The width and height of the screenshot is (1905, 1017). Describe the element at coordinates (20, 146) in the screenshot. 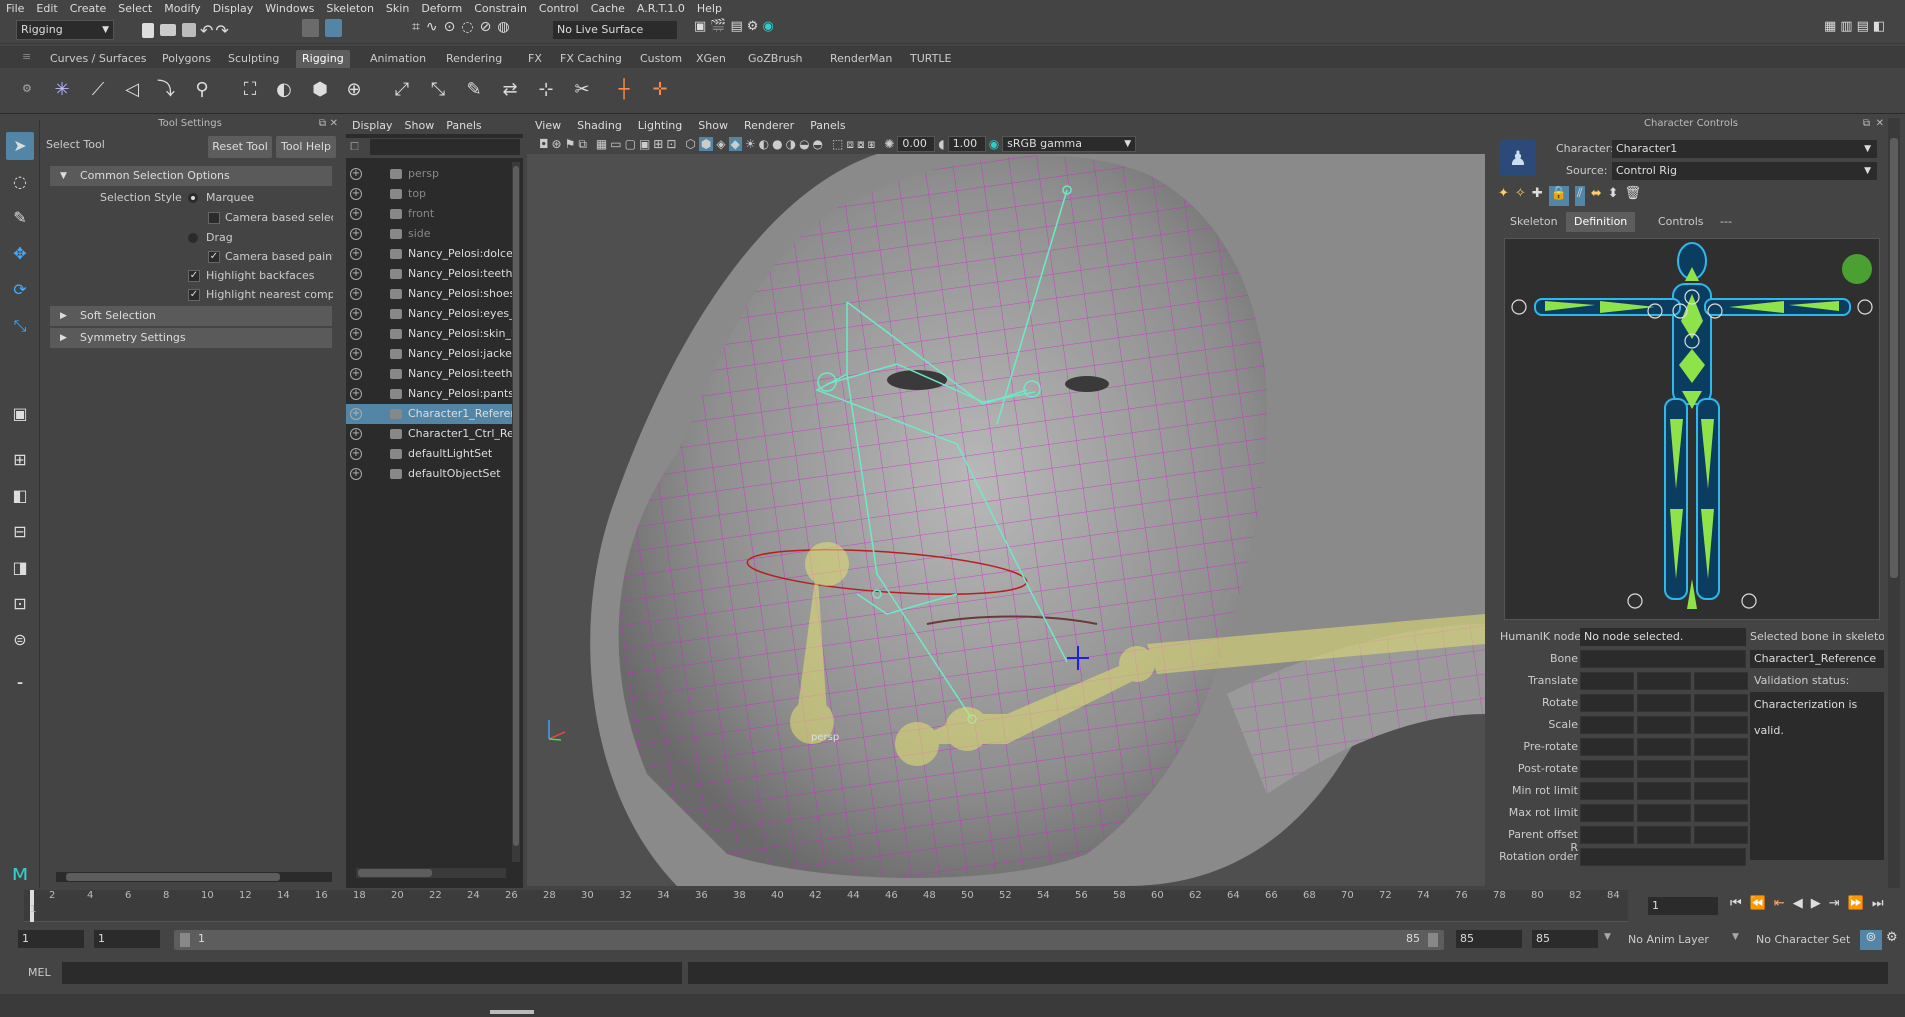

I see `select-tool-icon: ➤` at that location.